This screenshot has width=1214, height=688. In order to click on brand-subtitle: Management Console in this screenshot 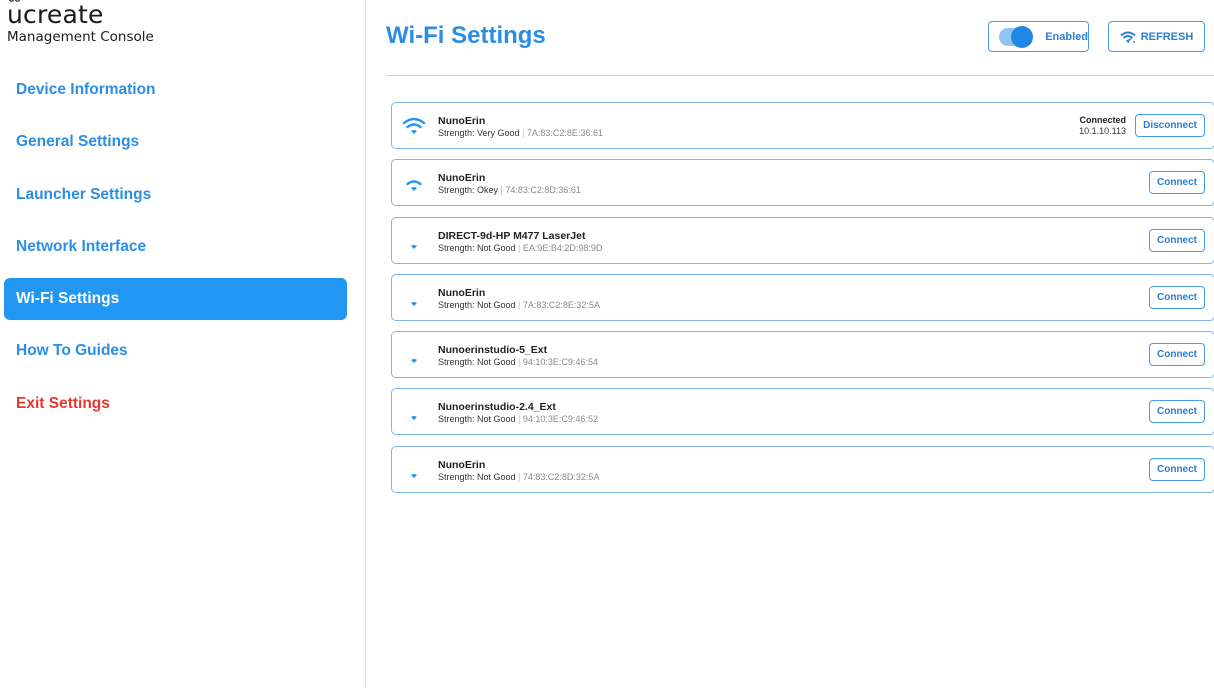, I will do `click(80, 37)`.